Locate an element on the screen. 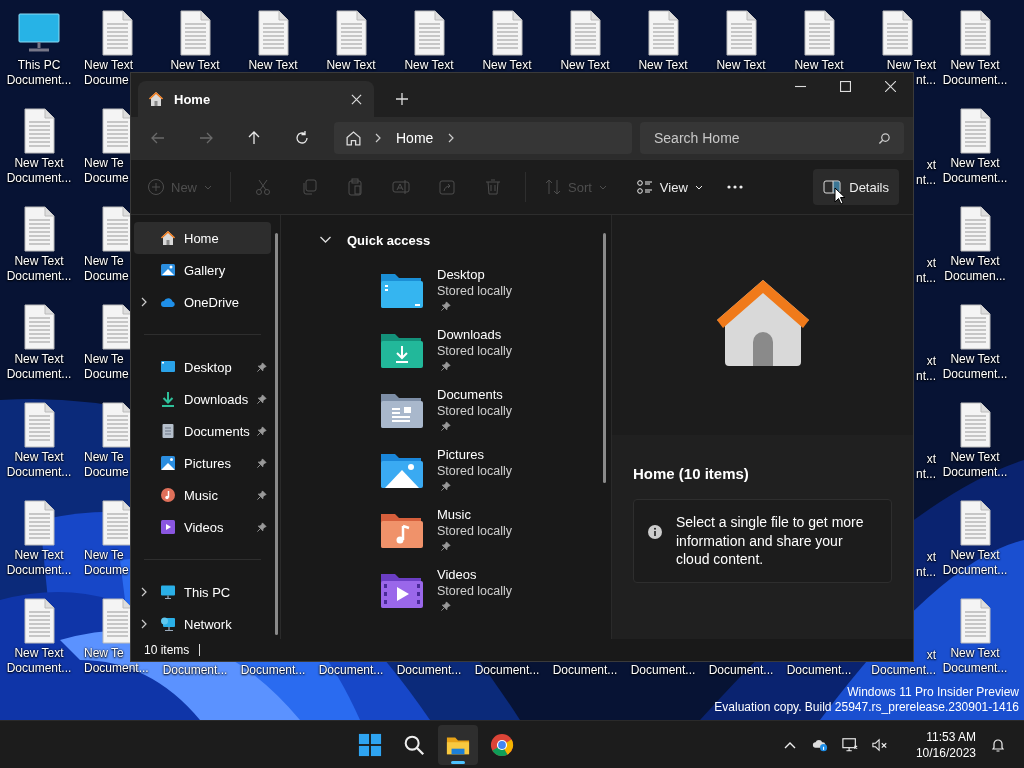 The height and width of the screenshot is (768, 1024). search-field: Search Home is located at coordinates (772, 138).